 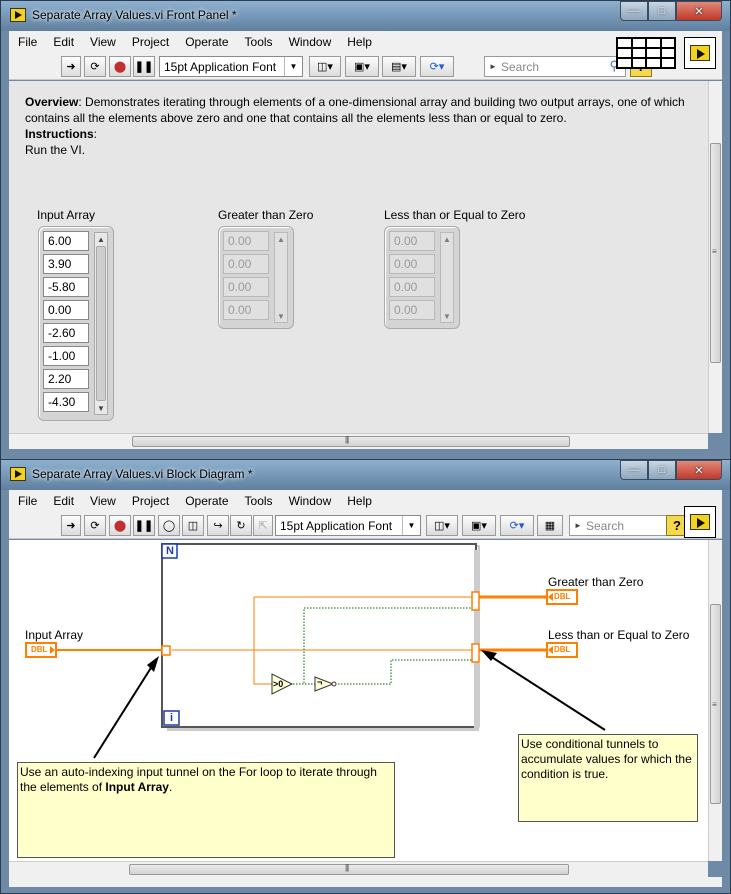 I want to click on search-arrow-icon: ►, so click(x=493, y=66).